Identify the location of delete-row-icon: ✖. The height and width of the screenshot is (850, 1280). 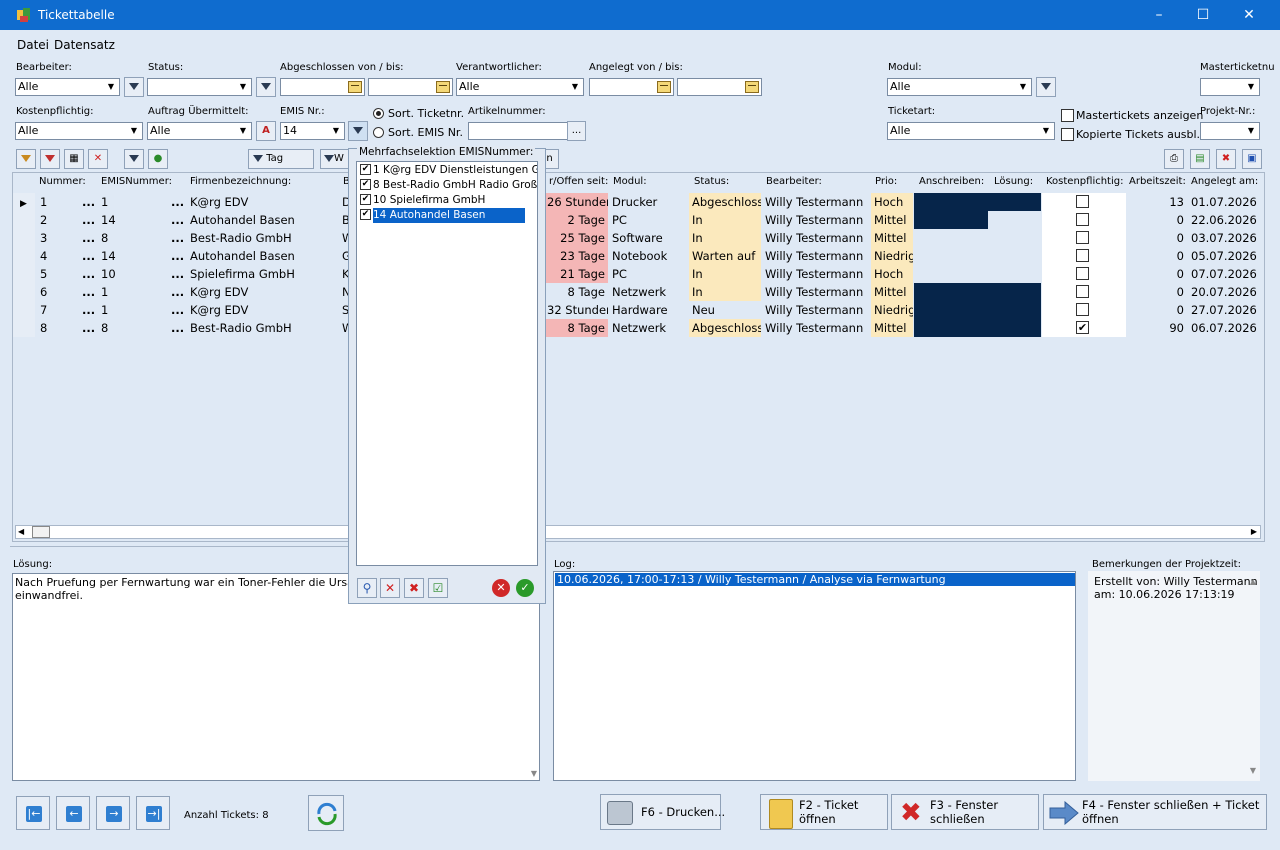
(1226, 159).